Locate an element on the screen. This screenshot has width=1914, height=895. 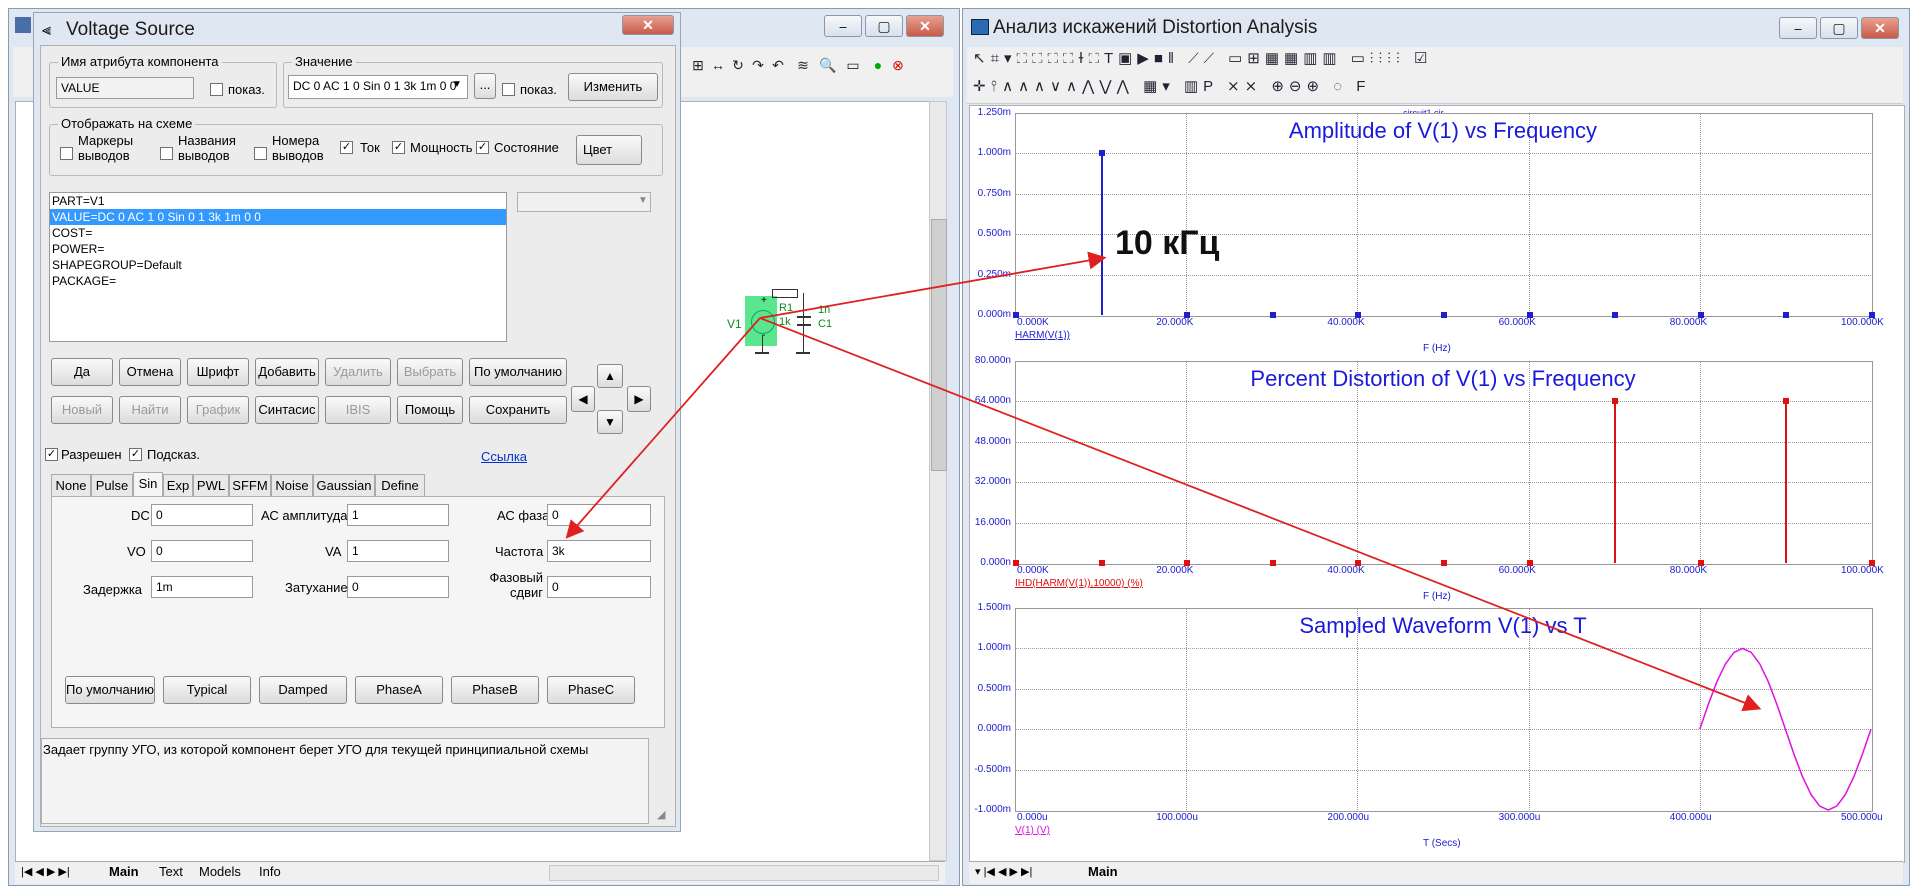
arrow-to-frequency is located at coordinates (663, 428).